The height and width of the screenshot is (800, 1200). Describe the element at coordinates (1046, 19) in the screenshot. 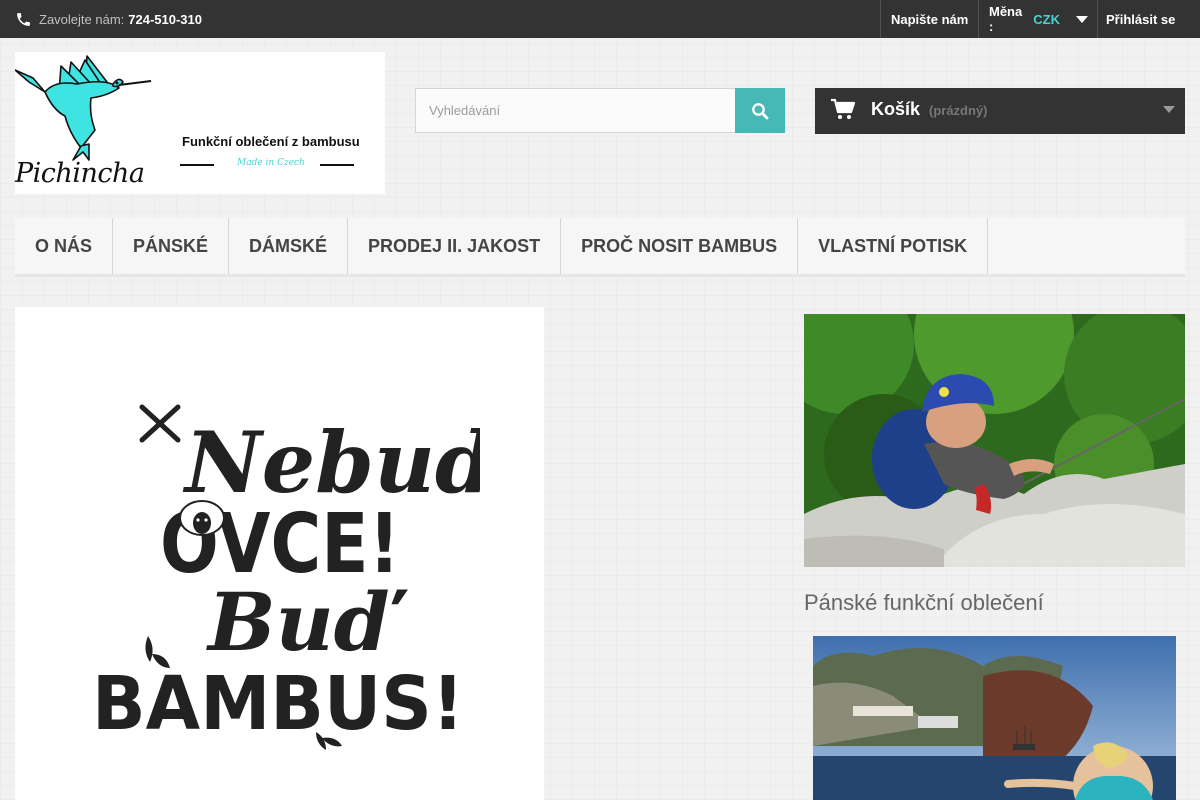

I see `currency-value: CZK` at that location.